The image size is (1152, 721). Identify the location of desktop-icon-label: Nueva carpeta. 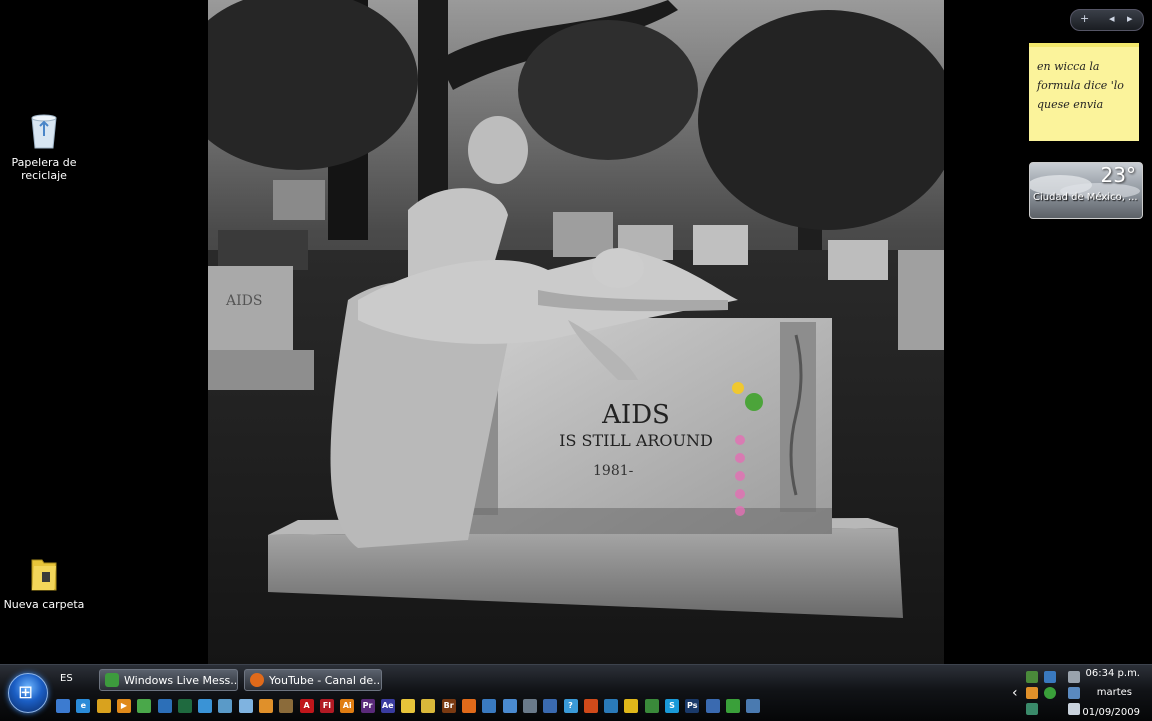
(44, 604).